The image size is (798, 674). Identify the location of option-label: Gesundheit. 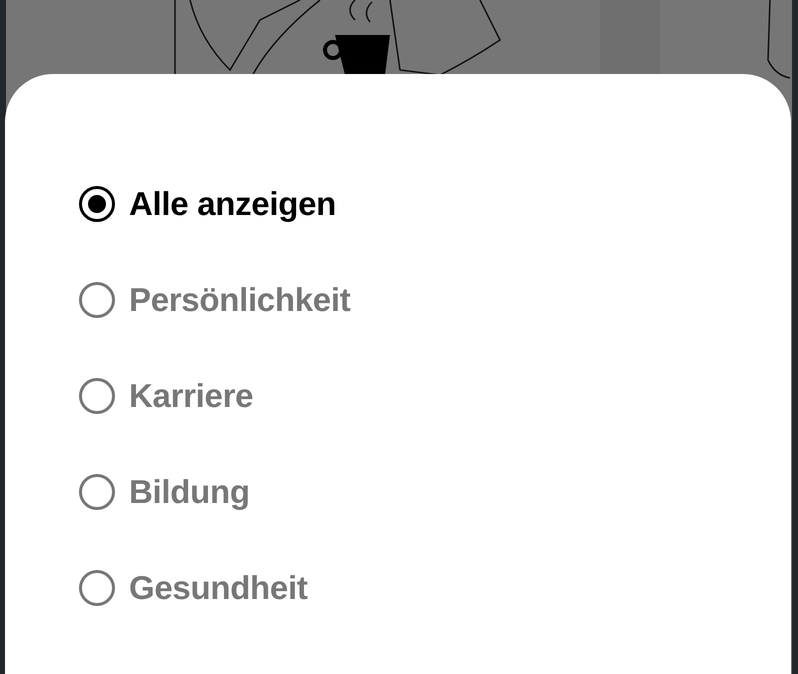
(218, 588).